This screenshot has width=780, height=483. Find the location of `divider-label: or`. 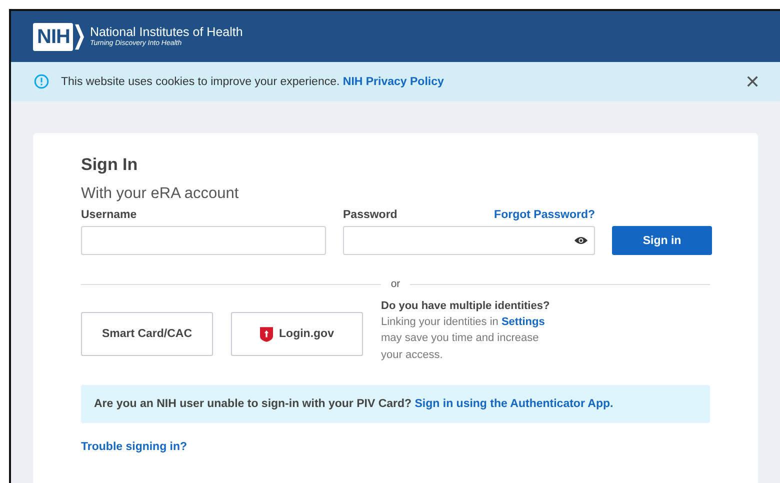

divider-label: or is located at coordinates (395, 284).